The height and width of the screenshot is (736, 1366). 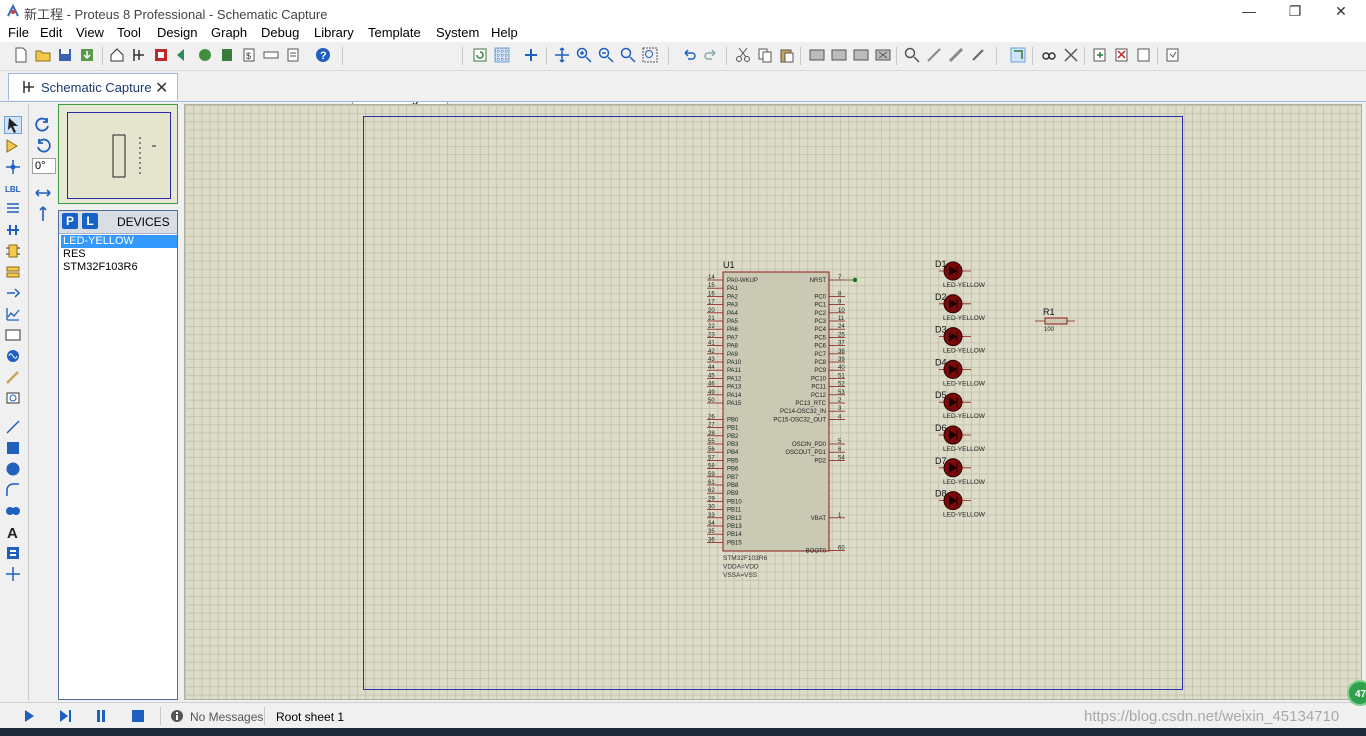 I want to click on messages-status: No Messages, so click(x=226, y=717).